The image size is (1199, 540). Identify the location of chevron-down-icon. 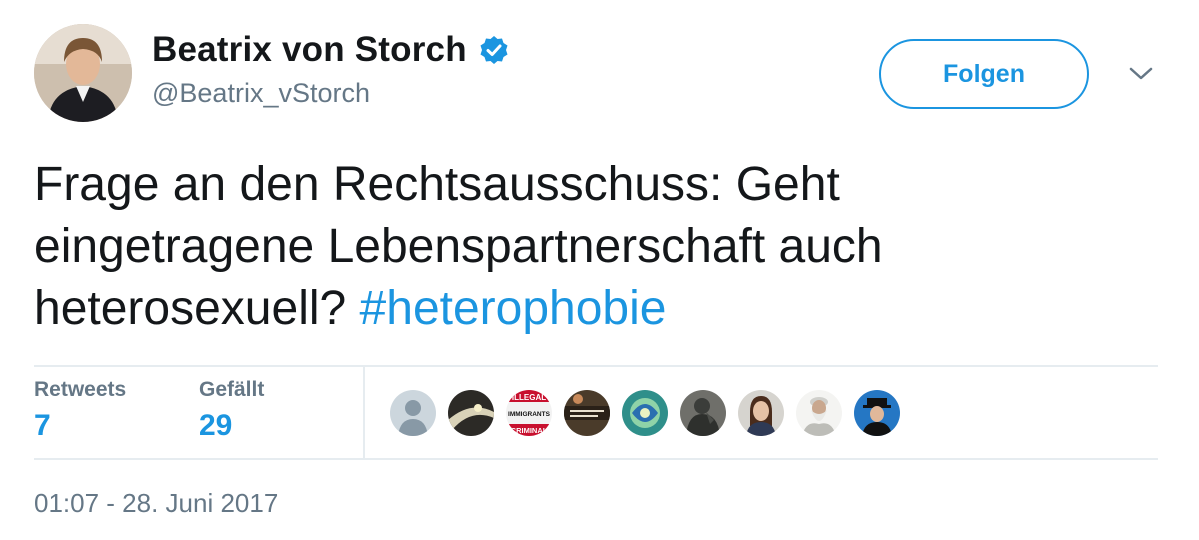
(1141, 74).